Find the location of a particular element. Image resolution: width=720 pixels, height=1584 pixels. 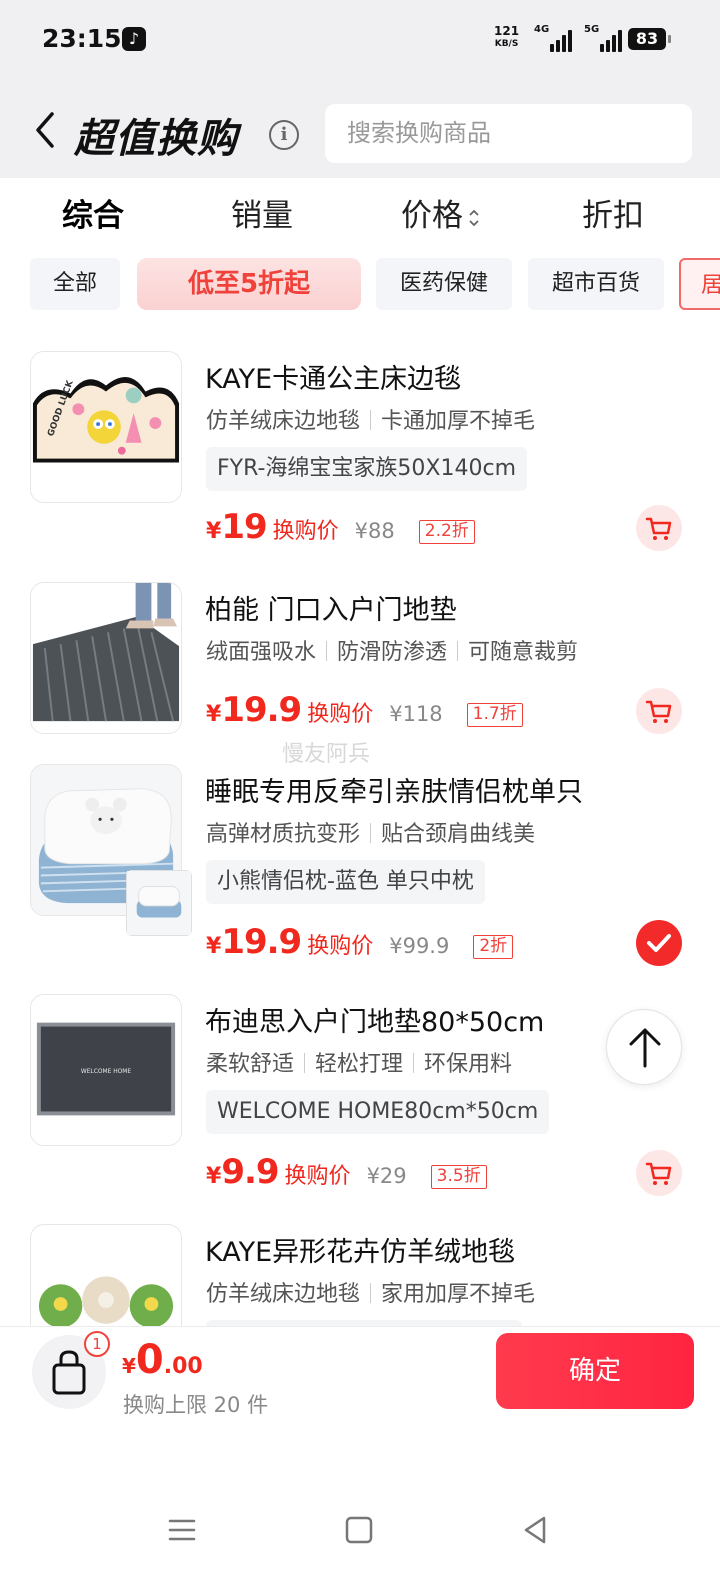

back-arrow-icon is located at coordinates (48, 130).